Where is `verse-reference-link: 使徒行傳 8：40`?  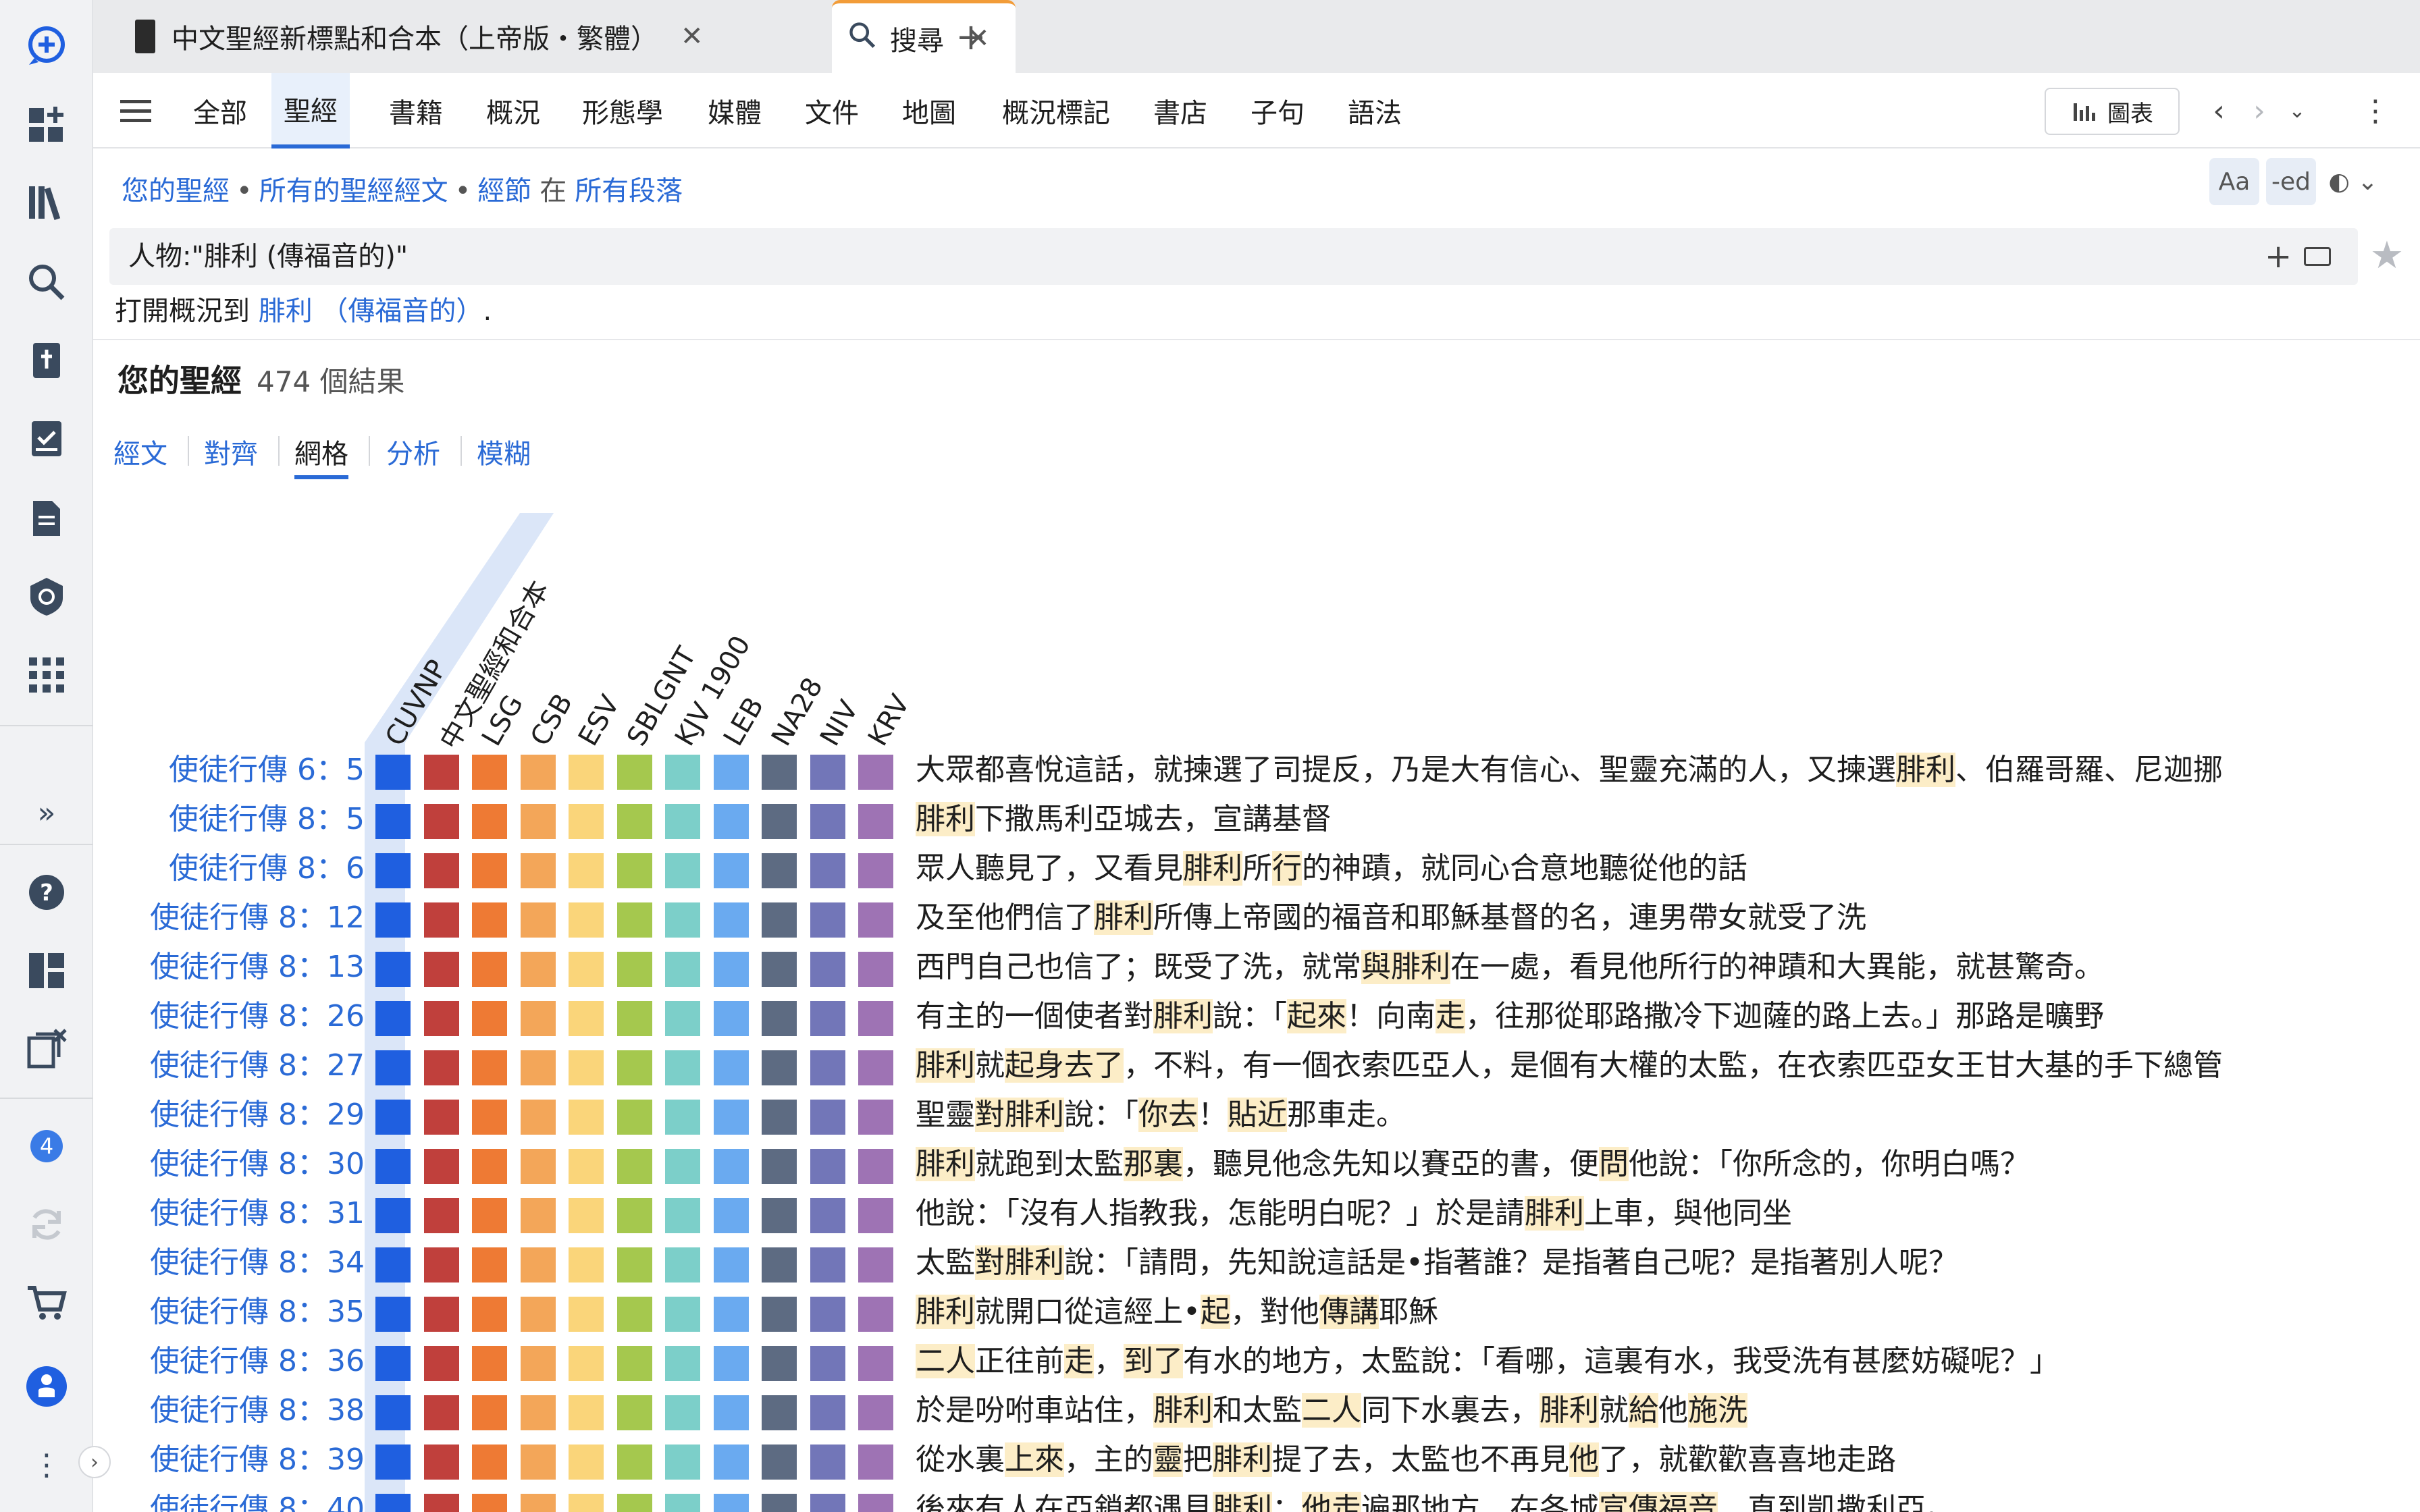 verse-reference-link: 使徒行傳 8：40 is located at coordinates (257, 1498).